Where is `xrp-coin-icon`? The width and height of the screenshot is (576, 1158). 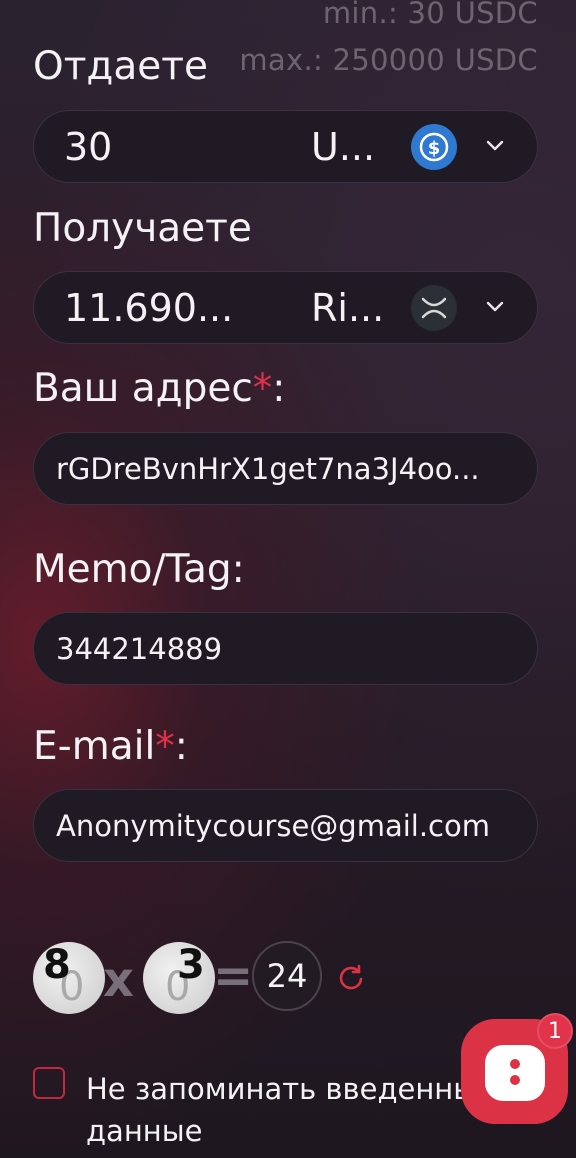
xrp-coin-icon is located at coordinates (434, 308).